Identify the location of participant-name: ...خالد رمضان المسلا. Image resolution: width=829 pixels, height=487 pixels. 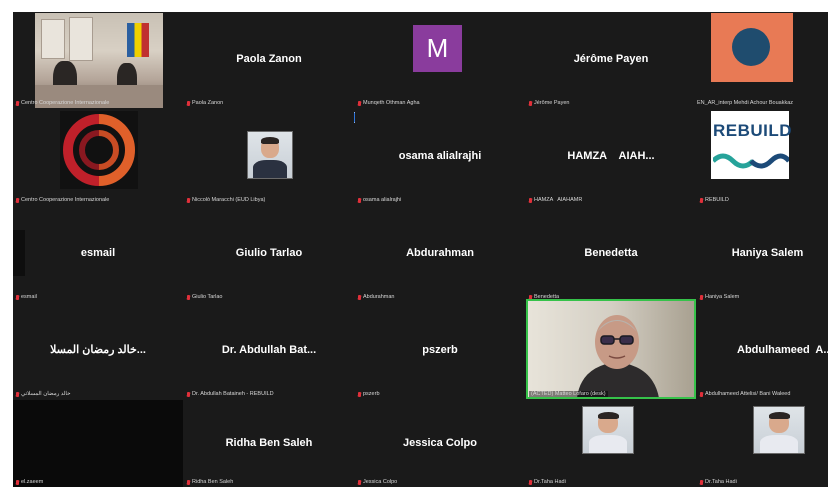
(98, 350).